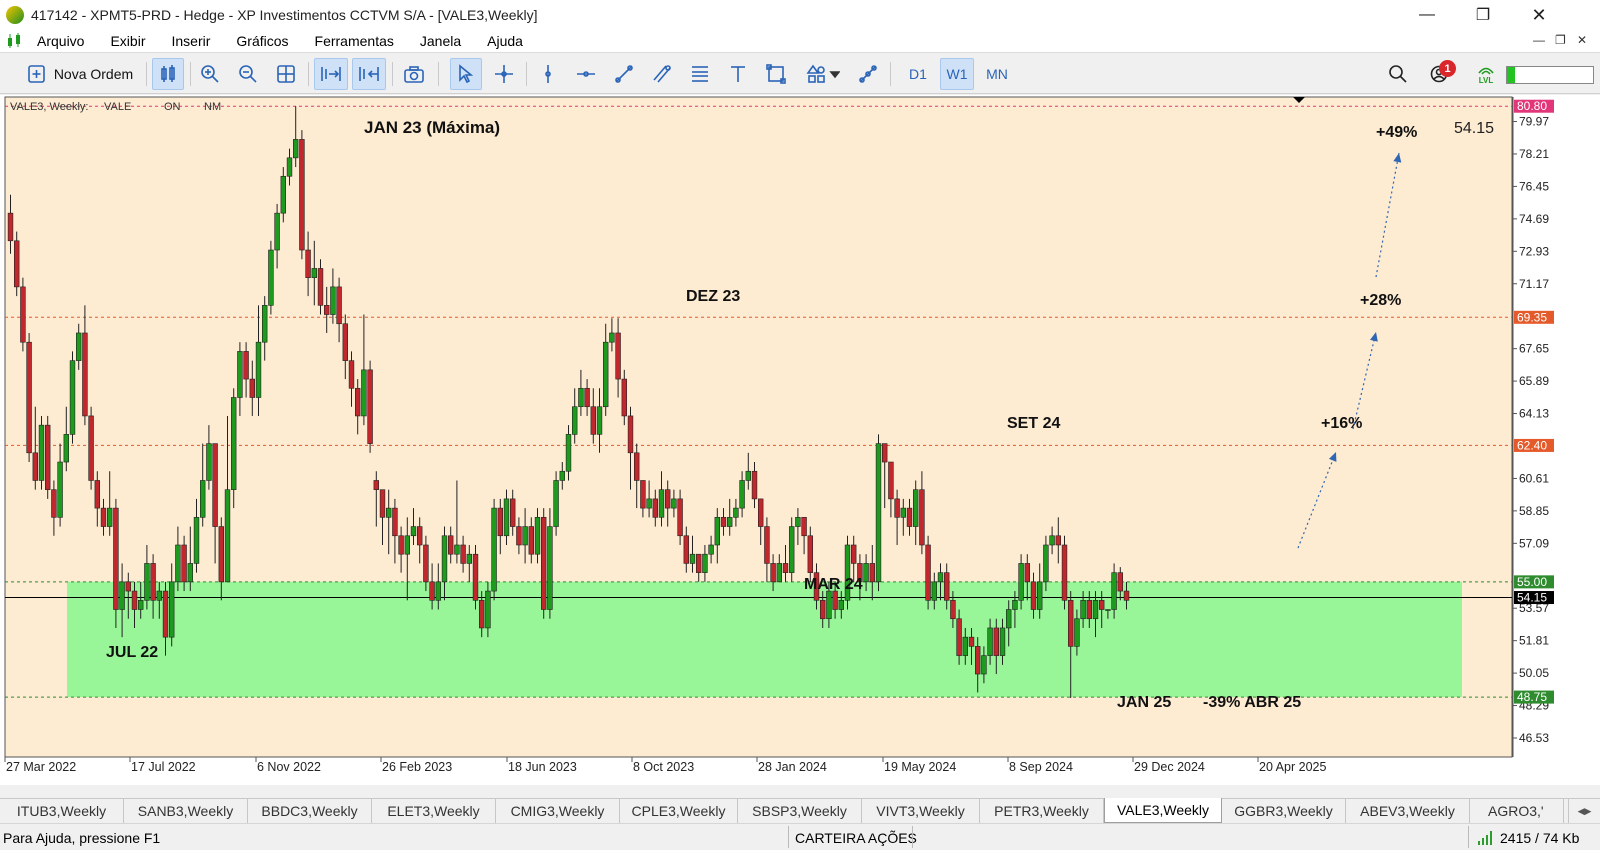 This screenshot has height=850, width=1600. What do you see at coordinates (856, 838) in the screenshot?
I see `status-profile: CARTEIRA AÇÕES` at bounding box center [856, 838].